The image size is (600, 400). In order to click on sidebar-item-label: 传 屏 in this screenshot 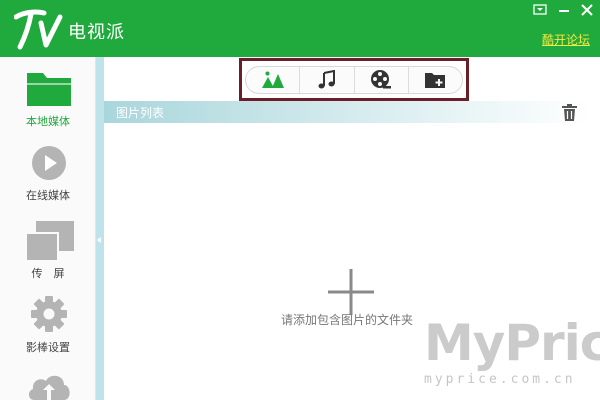, I will do `click(48, 273)`.